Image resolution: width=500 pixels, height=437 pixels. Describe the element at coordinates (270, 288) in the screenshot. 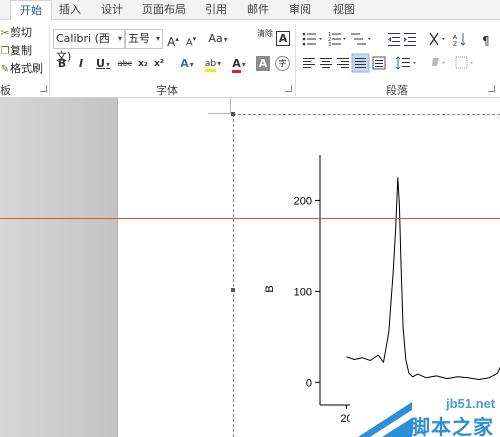

I see `y-axis-label: B` at that location.